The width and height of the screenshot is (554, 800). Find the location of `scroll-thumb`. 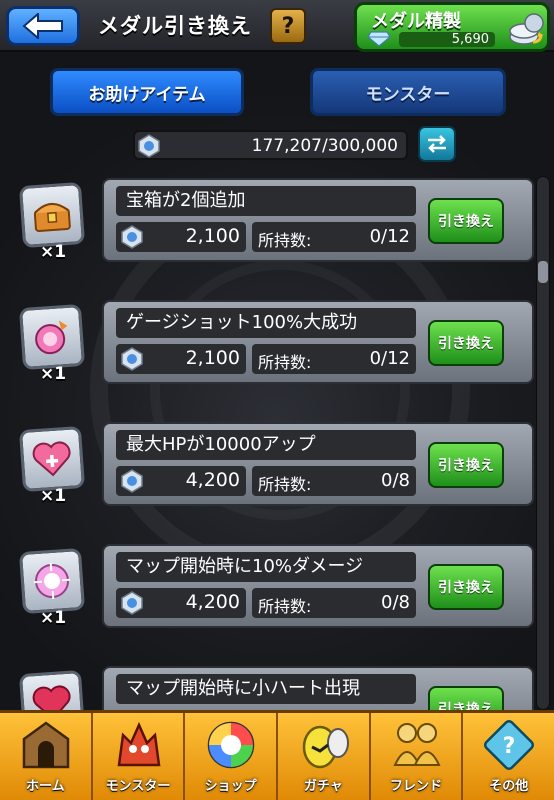

scroll-thumb is located at coordinates (543, 272).